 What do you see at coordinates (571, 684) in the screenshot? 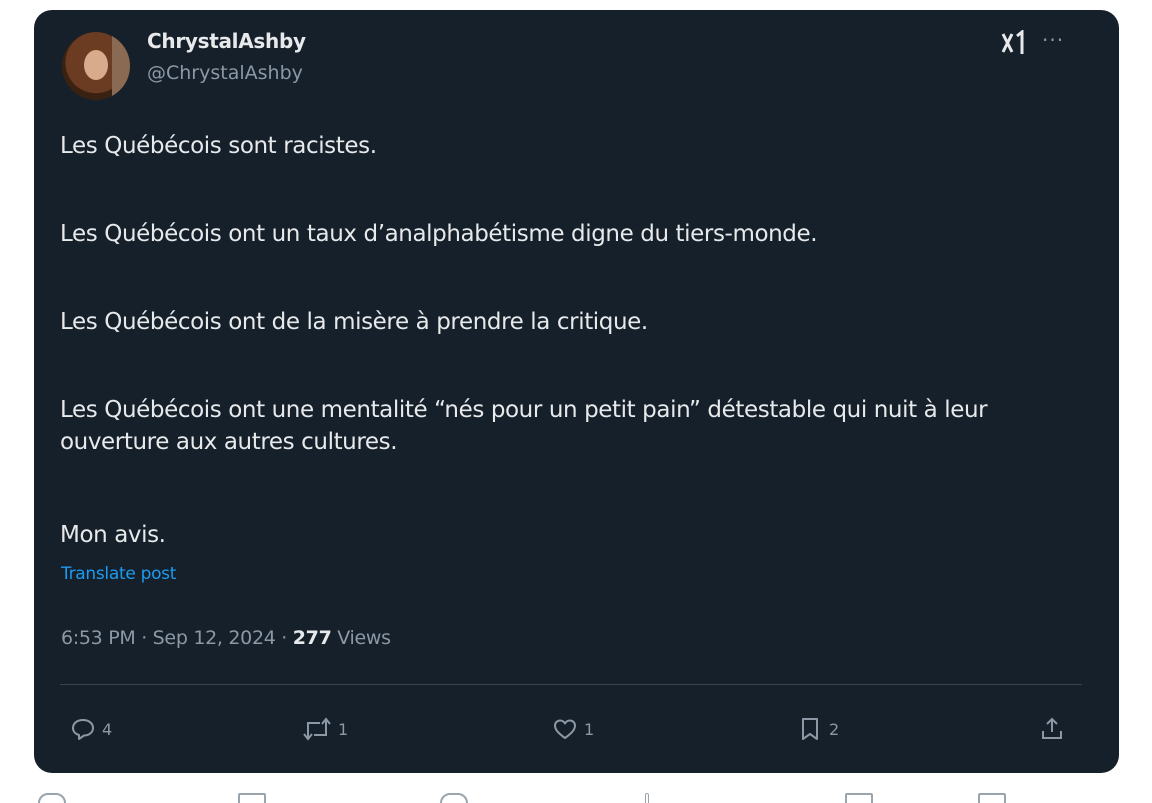
I see `divider` at bounding box center [571, 684].